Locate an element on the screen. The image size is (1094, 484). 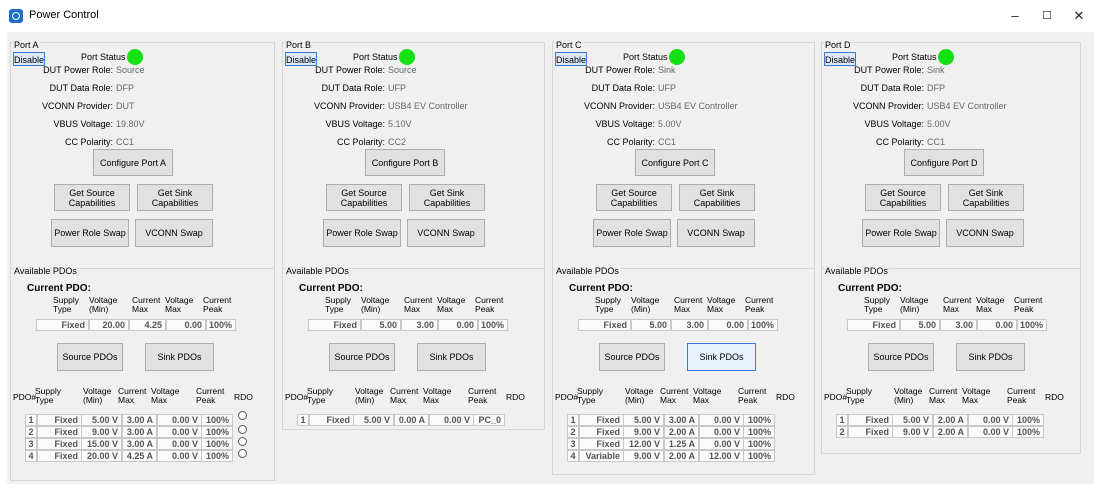
port-a-disable-button: Disable is located at coordinates (29, 59).